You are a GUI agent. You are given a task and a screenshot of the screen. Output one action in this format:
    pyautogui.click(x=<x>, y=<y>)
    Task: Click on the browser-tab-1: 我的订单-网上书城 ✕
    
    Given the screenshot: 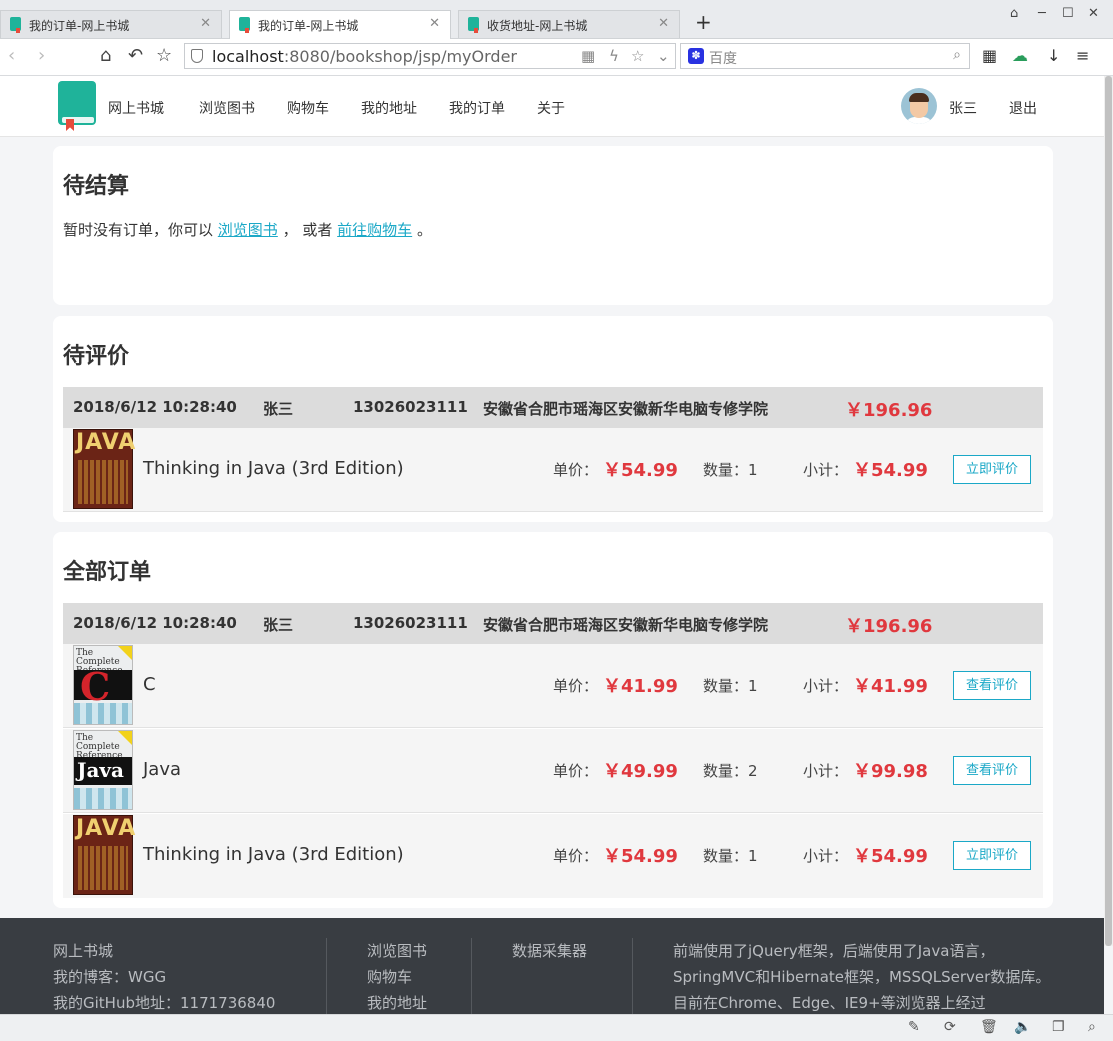 What is the action you would take?
    pyautogui.click(x=111, y=24)
    